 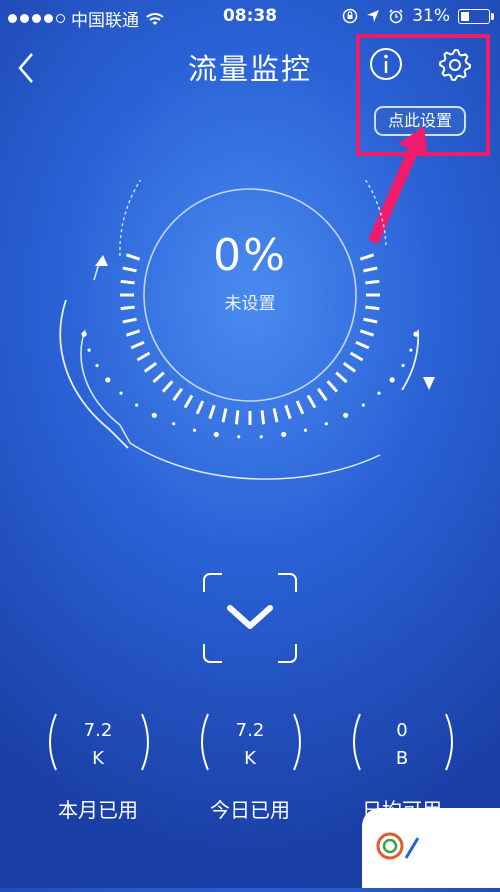 What do you see at coordinates (98, 742) in the screenshot?
I see `stat-month-used: 7.2 K` at bounding box center [98, 742].